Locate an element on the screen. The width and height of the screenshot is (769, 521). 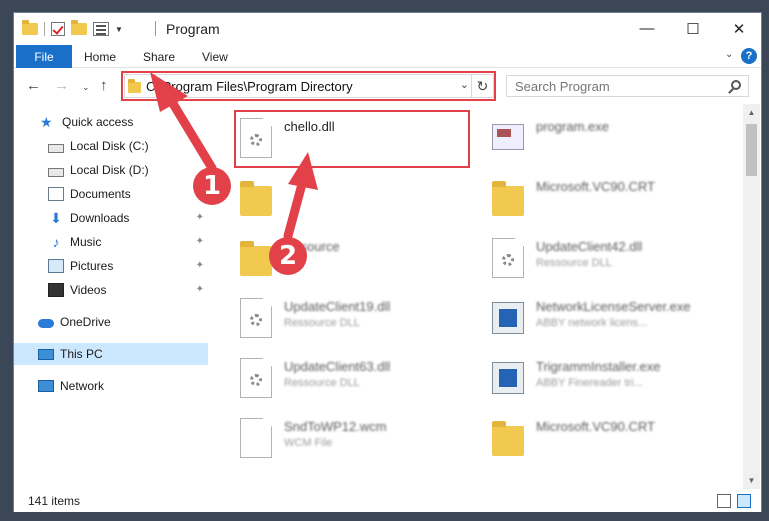
tab-share: Share is located at coordinates (159, 57).